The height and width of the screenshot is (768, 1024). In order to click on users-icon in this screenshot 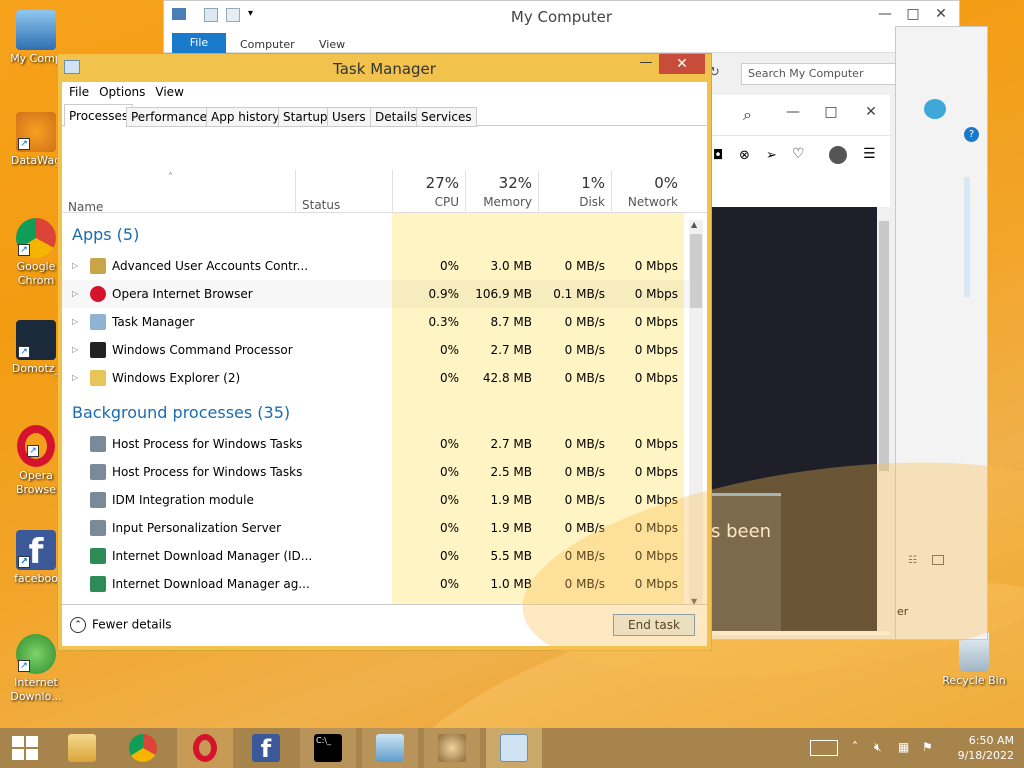, I will do `click(452, 748)`.